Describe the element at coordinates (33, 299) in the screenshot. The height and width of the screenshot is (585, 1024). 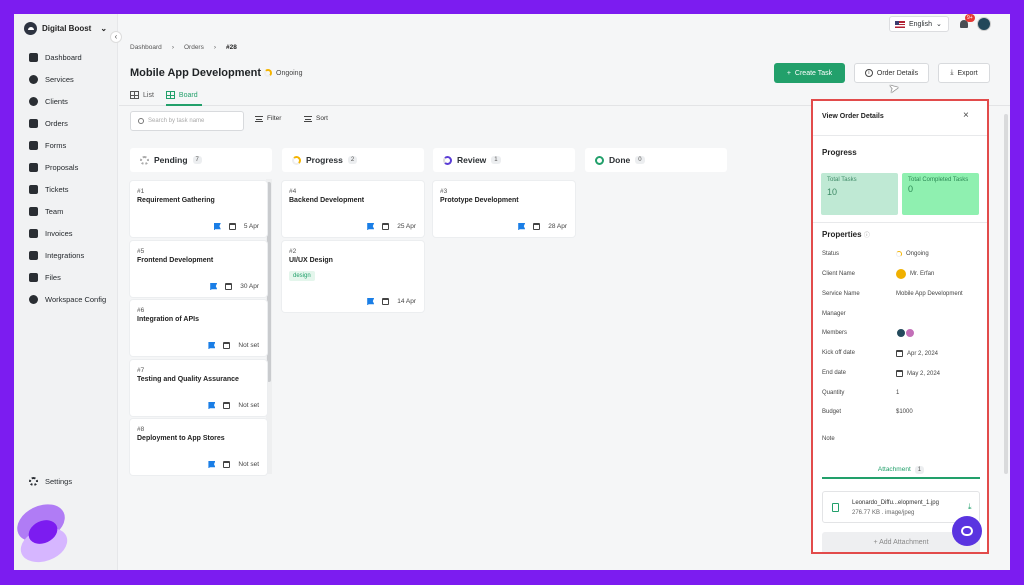
I see `workspace-config-icon` at that location.